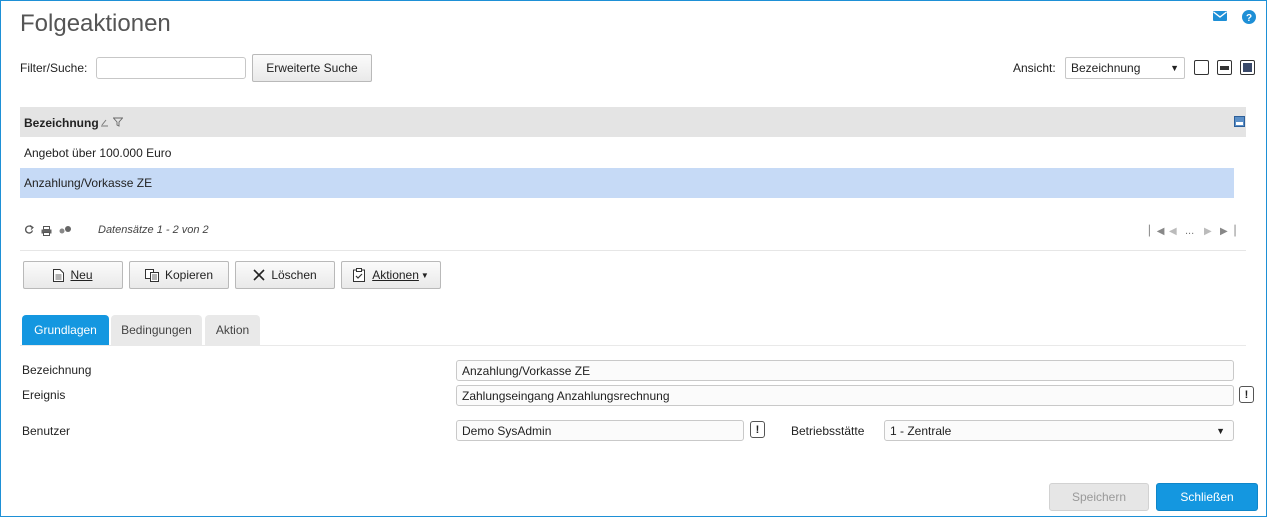 This screenshot has width=1267, height=517. I want to click on bezeichnung-field: Anzahlung/Vorkasse ZE, so click(845, 370).